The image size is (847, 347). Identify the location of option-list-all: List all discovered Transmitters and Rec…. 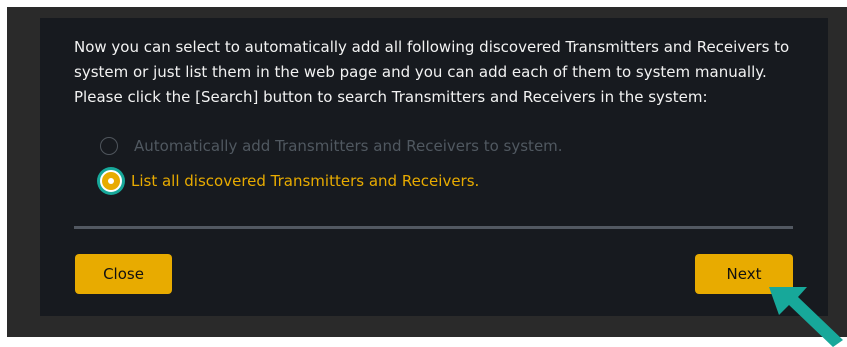
(289, 181).